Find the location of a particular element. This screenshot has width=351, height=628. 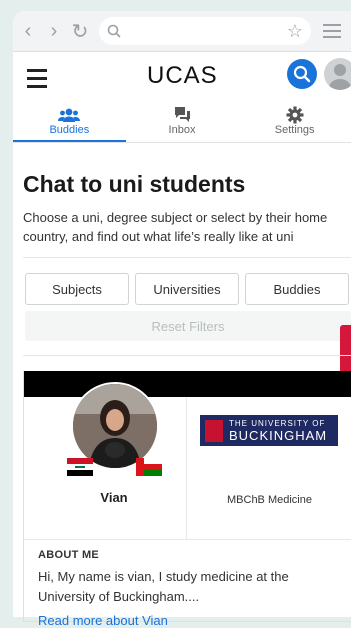

about-heading: ABOUT ME is located at coordinates (69, 555).